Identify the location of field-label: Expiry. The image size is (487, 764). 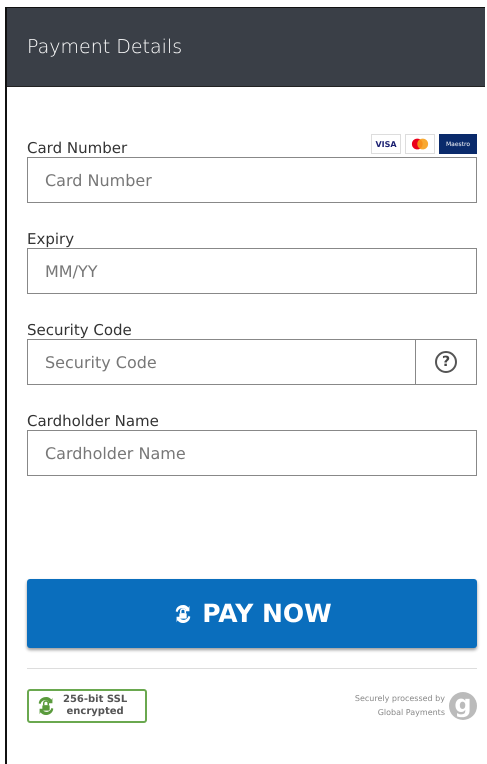
(50, 239).